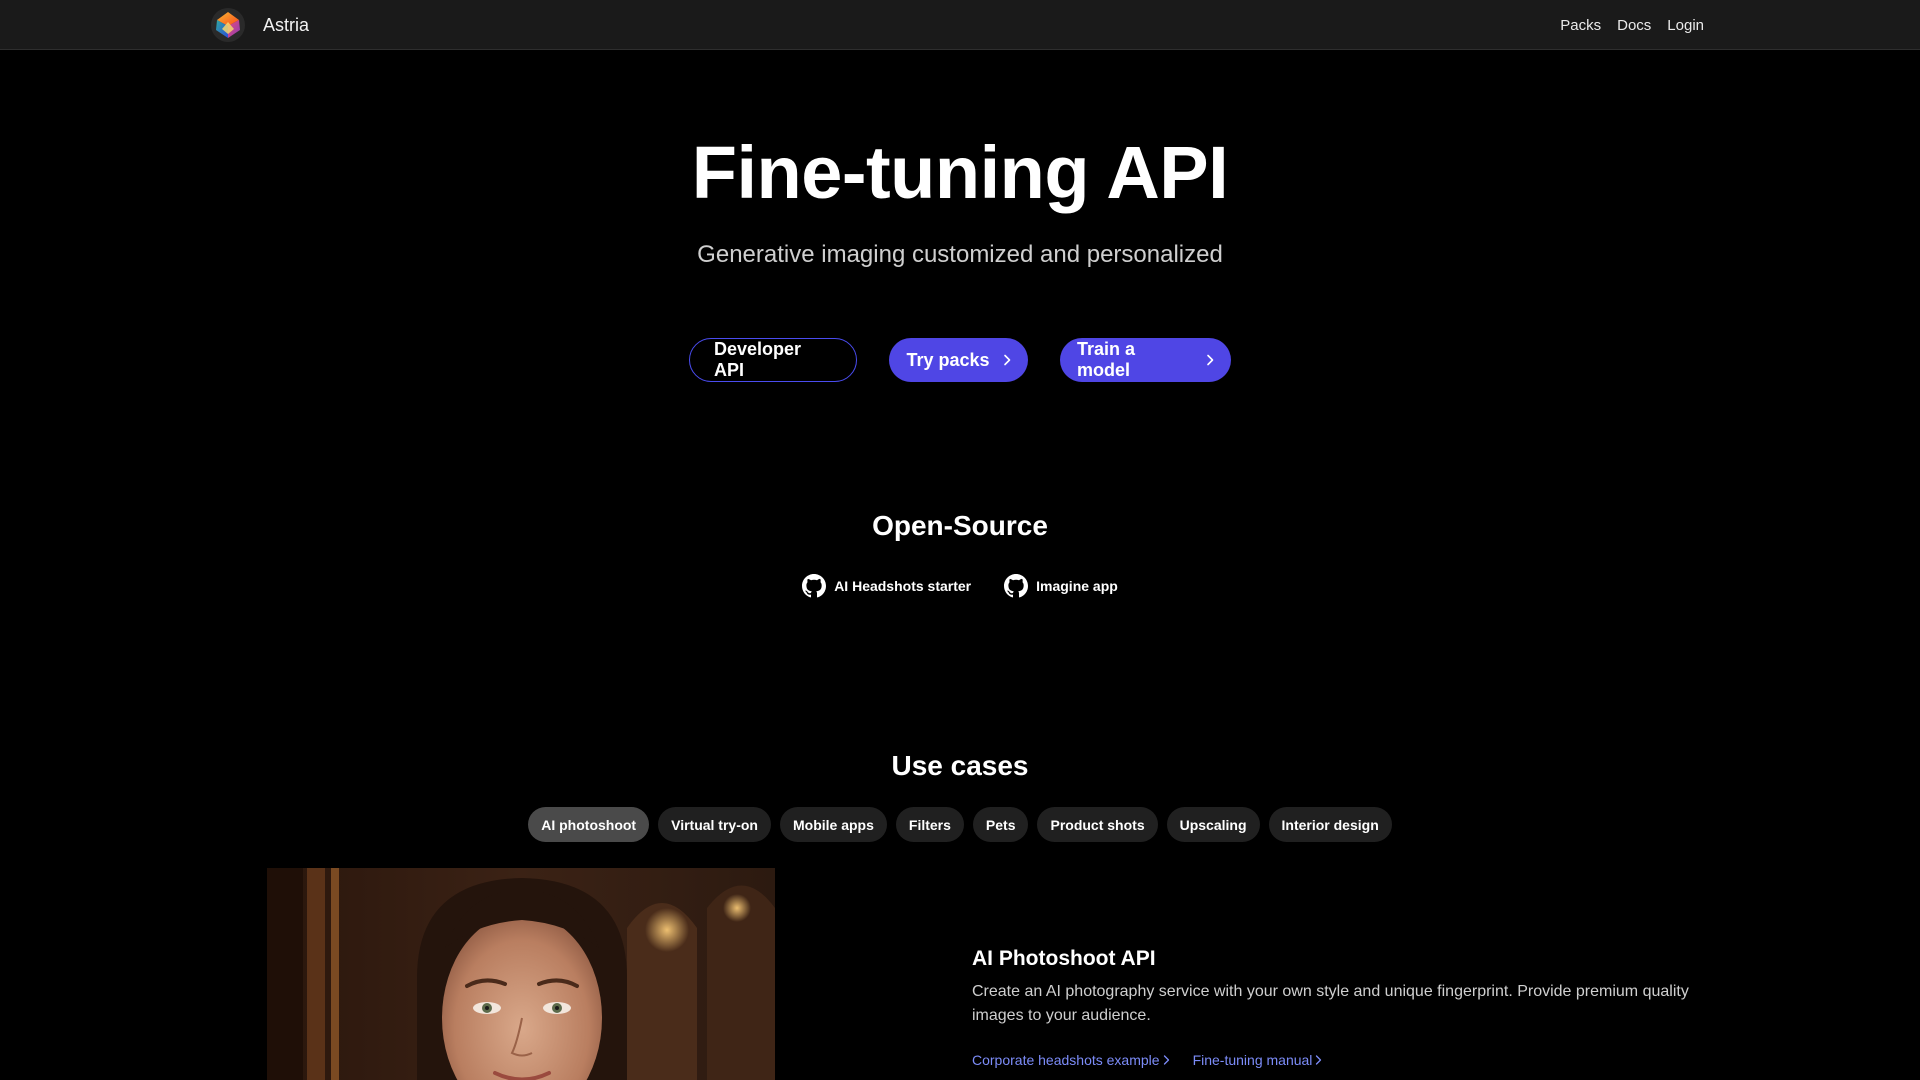 This screenshot has width=1920, height=1080. Describe the element at coordinates (903, 586) in the screenshot. I see `ai-headshots-starter-label: AI Headshots starter` at that location.